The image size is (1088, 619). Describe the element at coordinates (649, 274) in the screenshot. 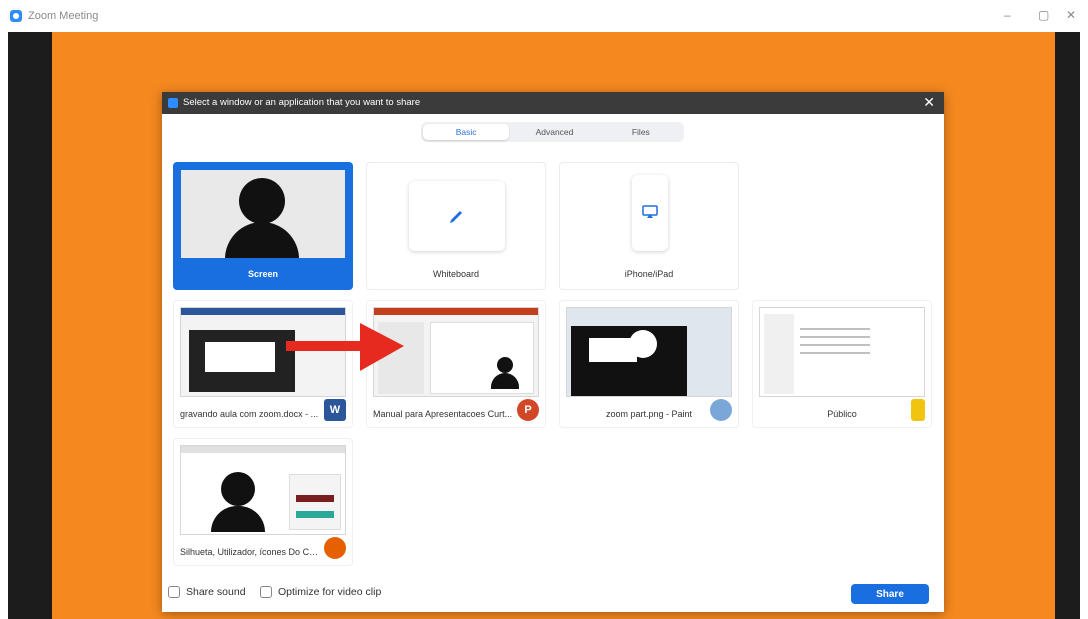

I see `tile-label-iphone-ipad: iPhone/iPad` at that location.